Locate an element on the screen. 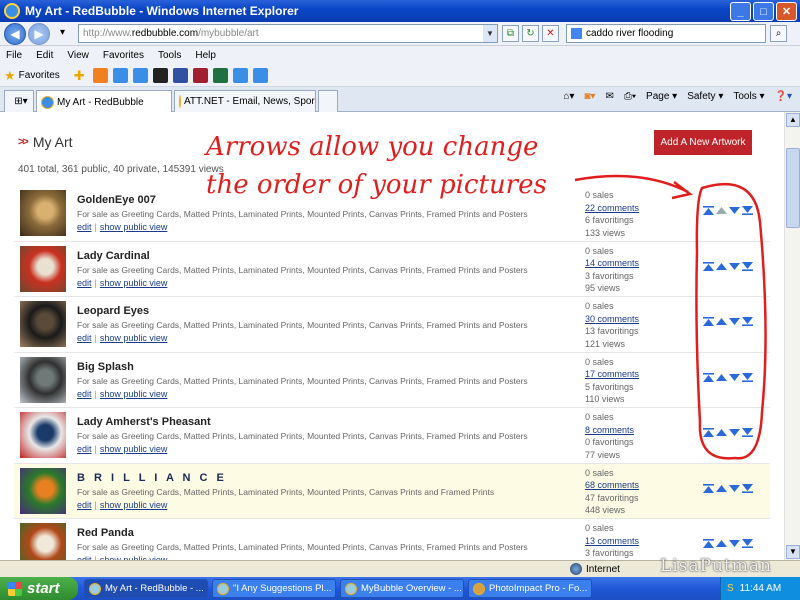 The width and height of the screenshot is (800, 600). add-favorite-icon: ✚ is located at coordinates (79, 76).